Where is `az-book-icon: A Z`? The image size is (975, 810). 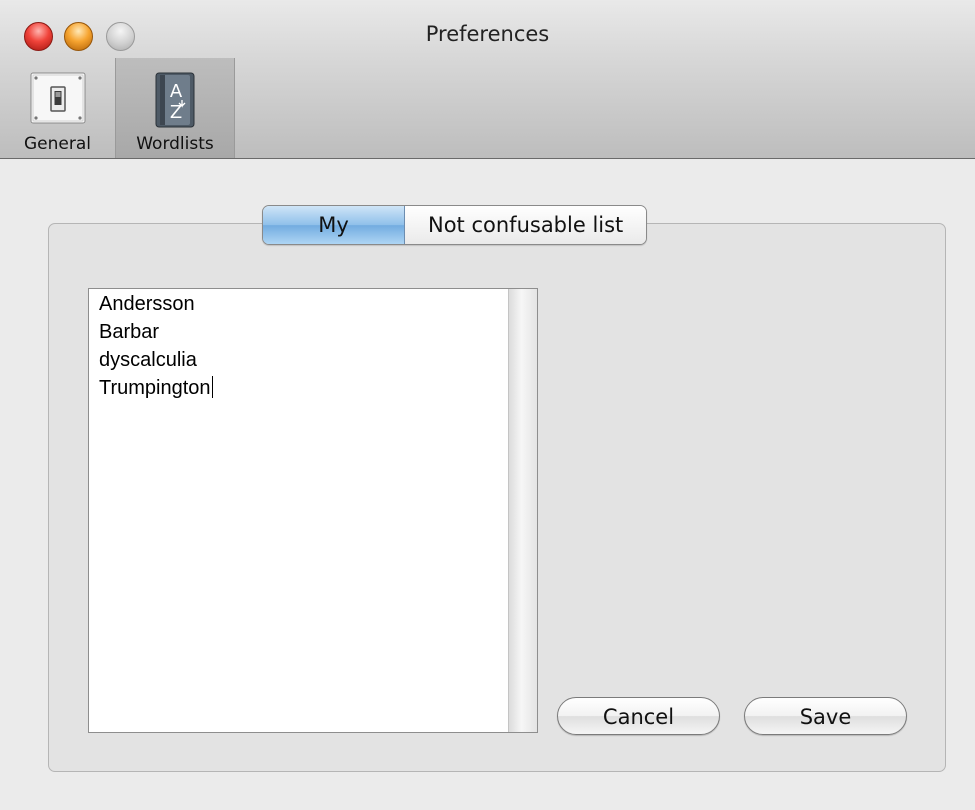
az-book-icon: A Z is located at coordinates (175, 102).